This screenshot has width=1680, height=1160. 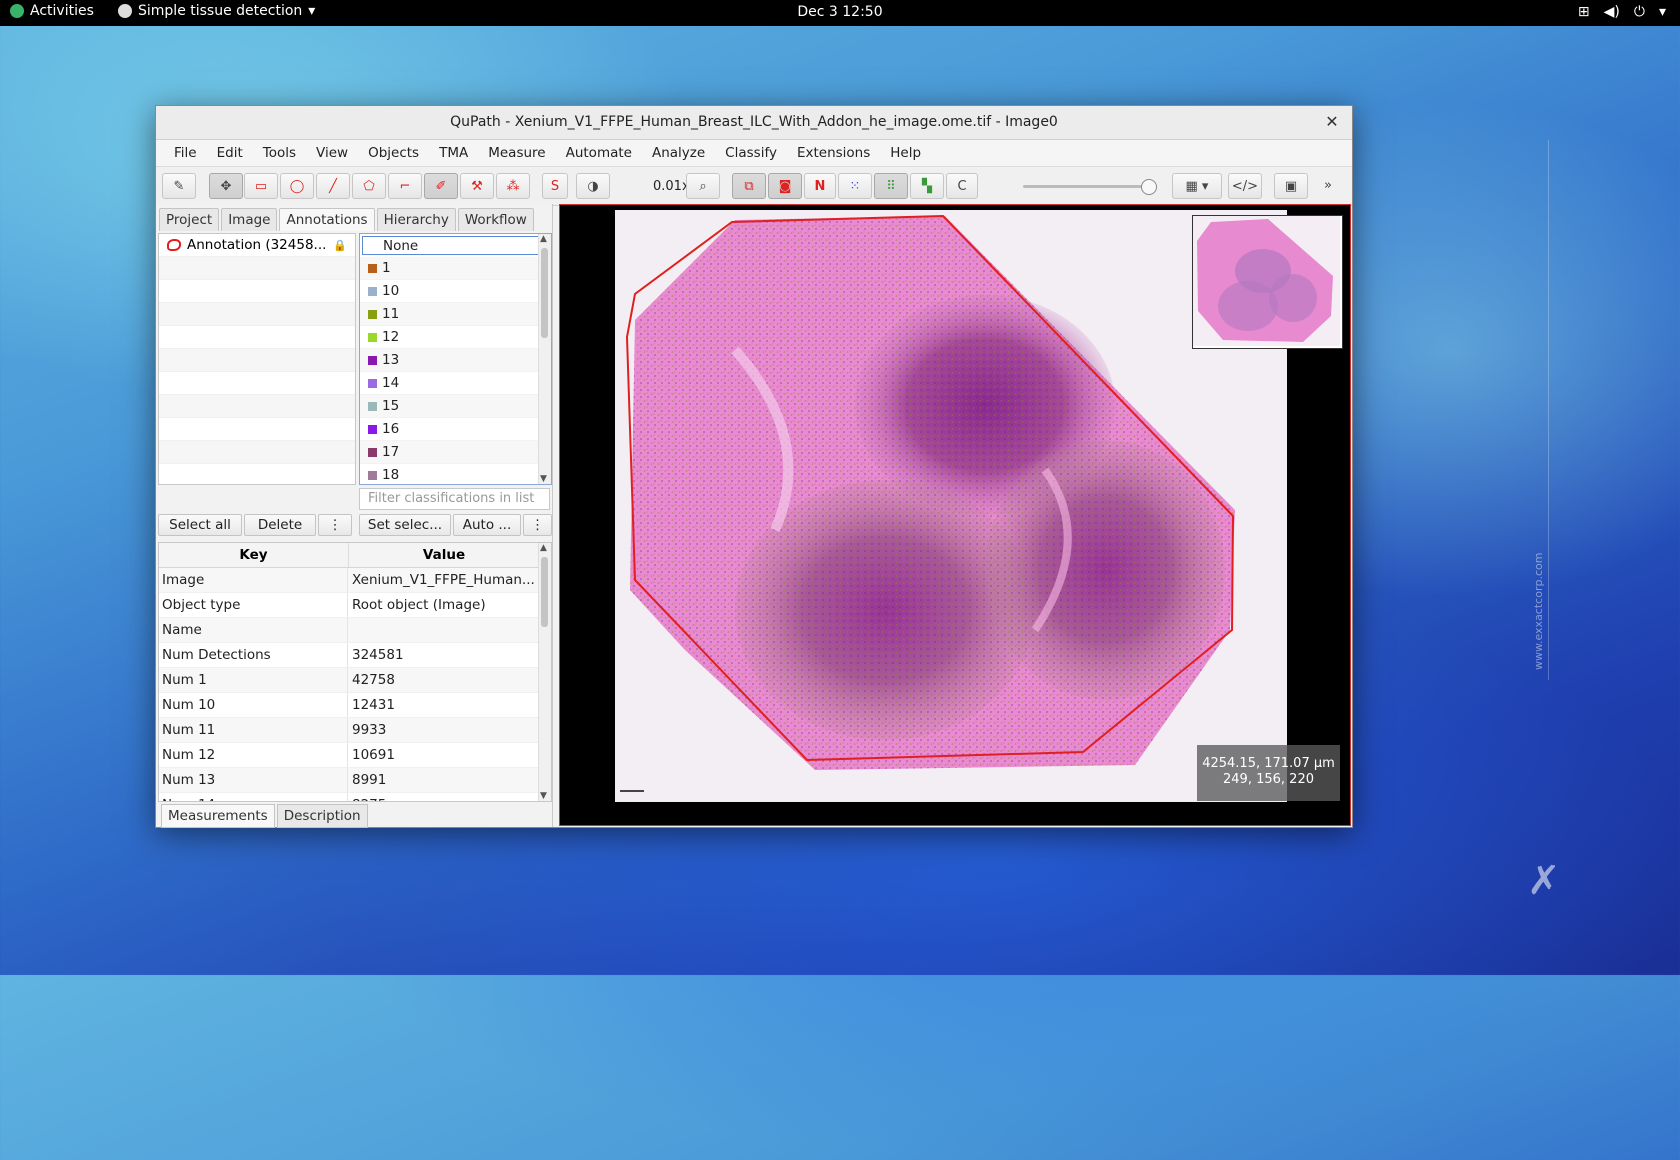 I want to click on class-more-button: ⋮, so click(x=537, y=525).